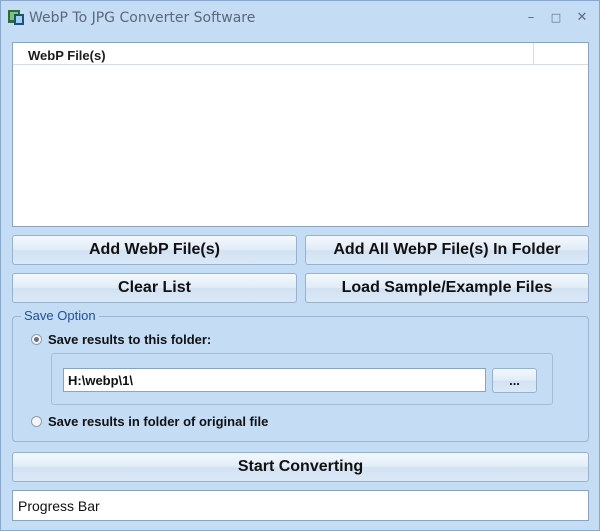 This screenshot has height=531, width=600. I want to click on app-icon, so click(16, 17).